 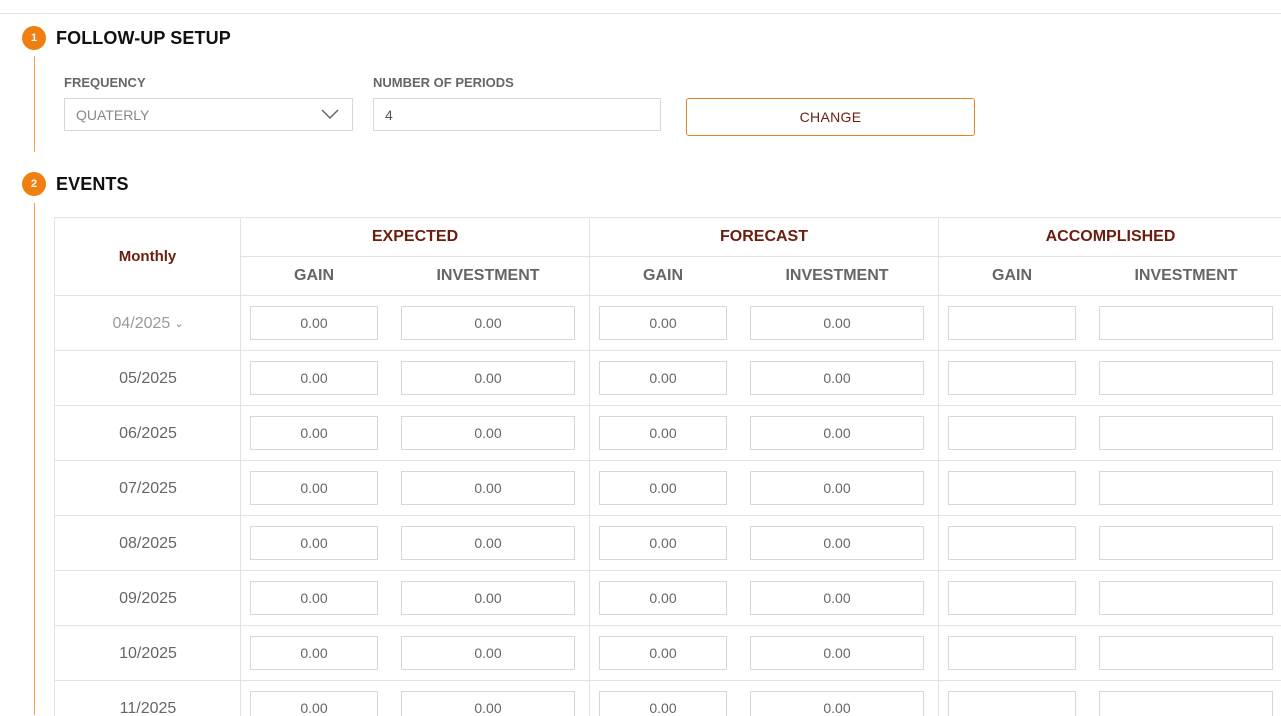 What do you see at coordinates (764, 236) in the screenshot?
I see `group-header-forecast: FORECAST` at bounding box center [764, 236].